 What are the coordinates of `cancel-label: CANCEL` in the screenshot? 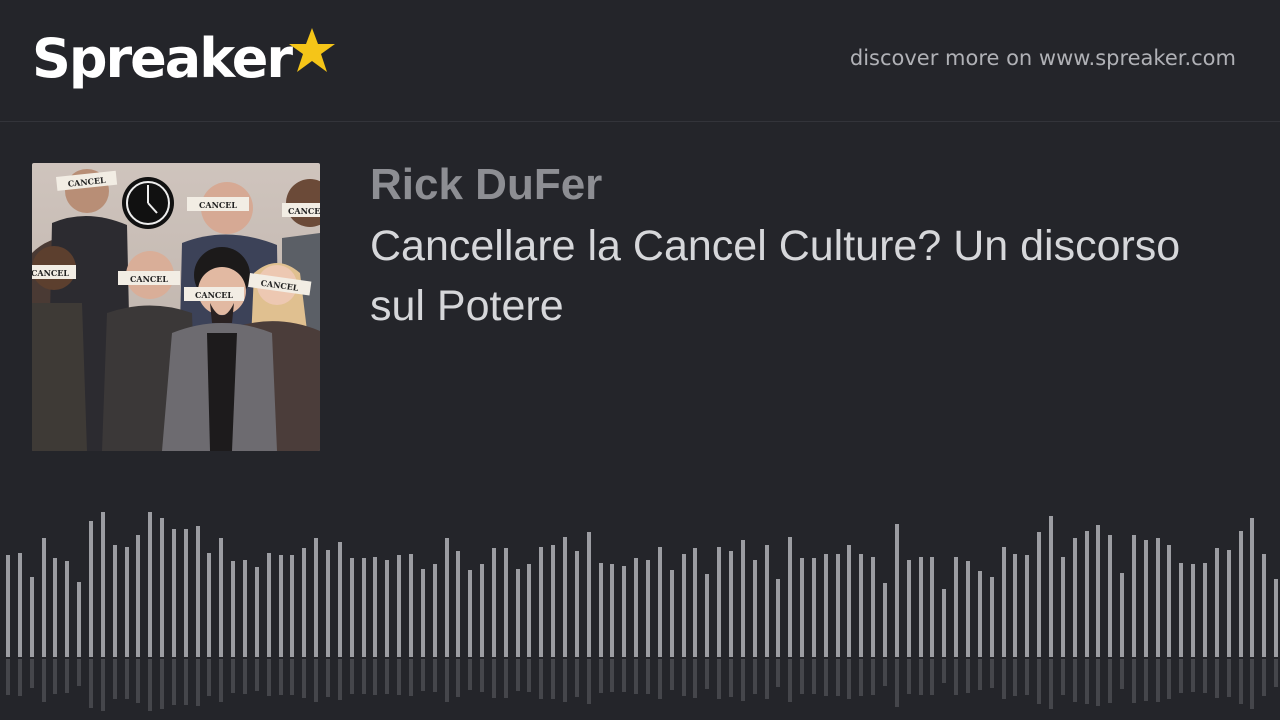 It's located at (54, 272).